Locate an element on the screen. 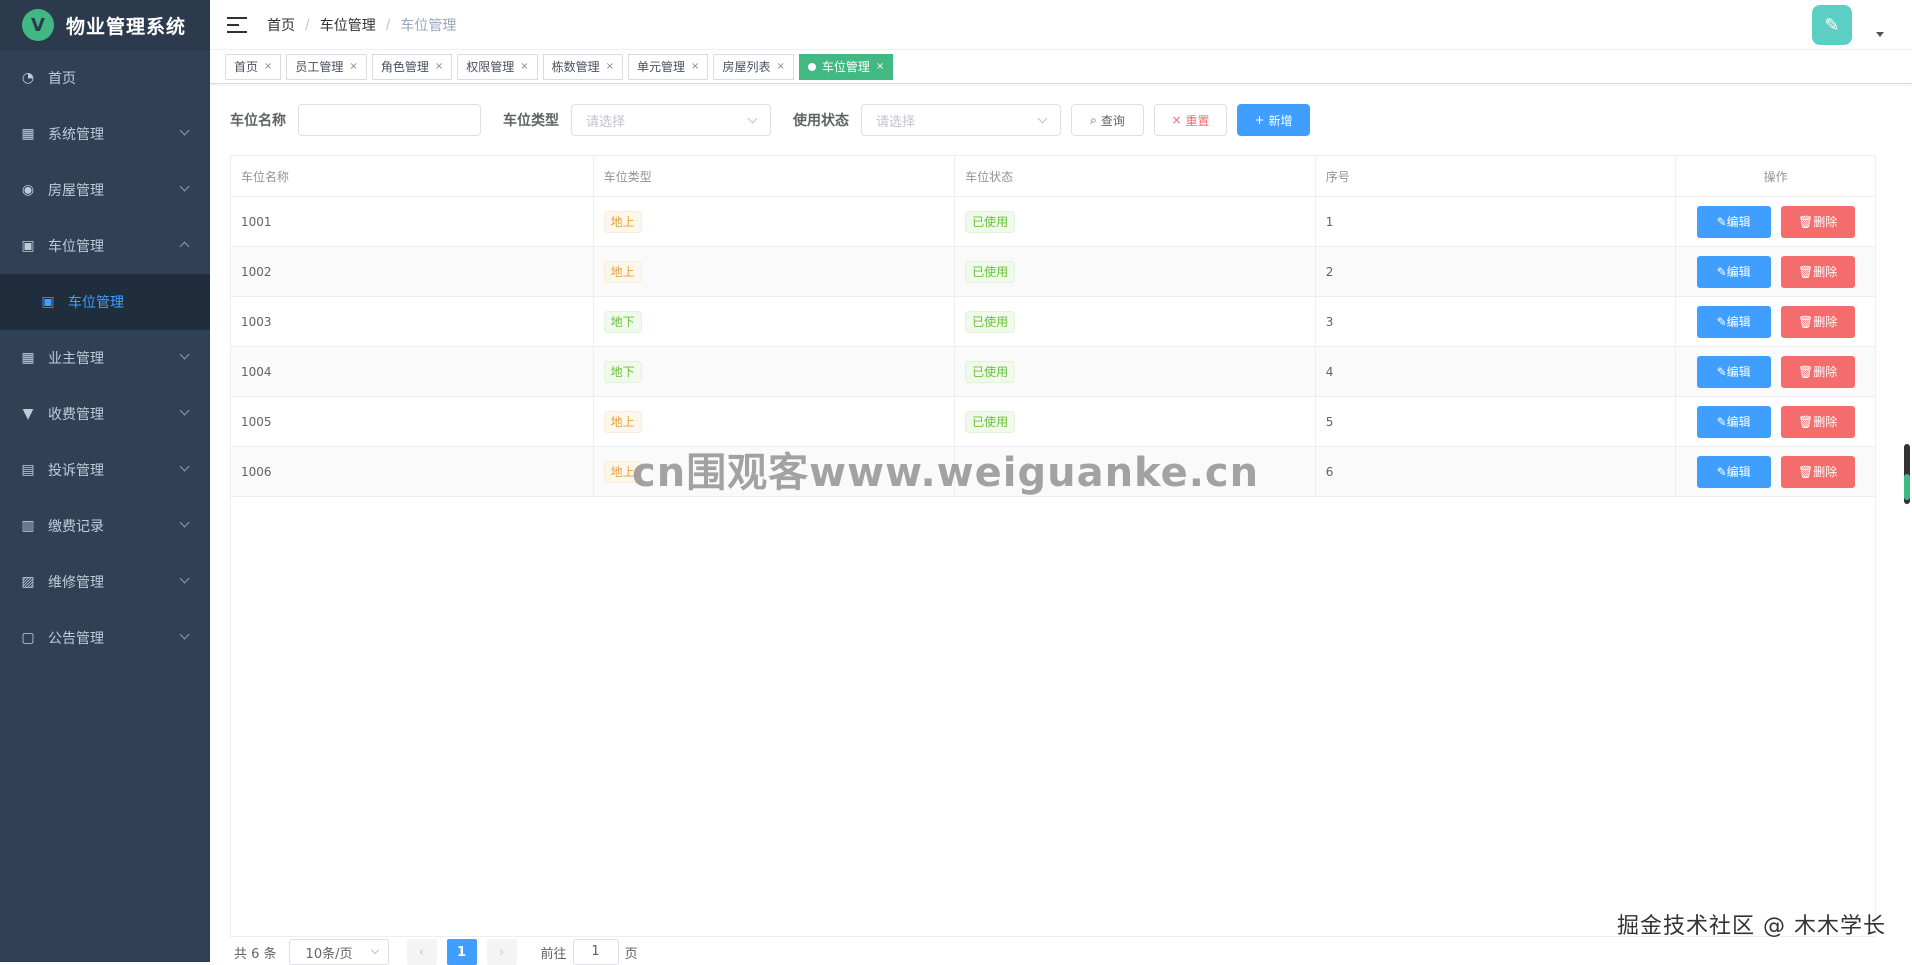 This screenshot has height=965, width=1912. prev-page-button: ‹ is located at coordinates (421, 952).